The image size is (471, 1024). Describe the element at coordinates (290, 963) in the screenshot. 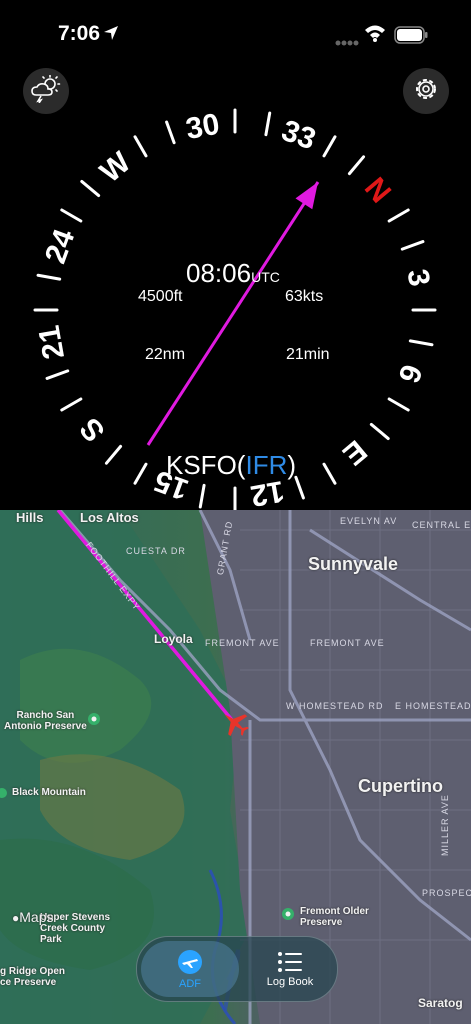

I see `list-icon` at that location.